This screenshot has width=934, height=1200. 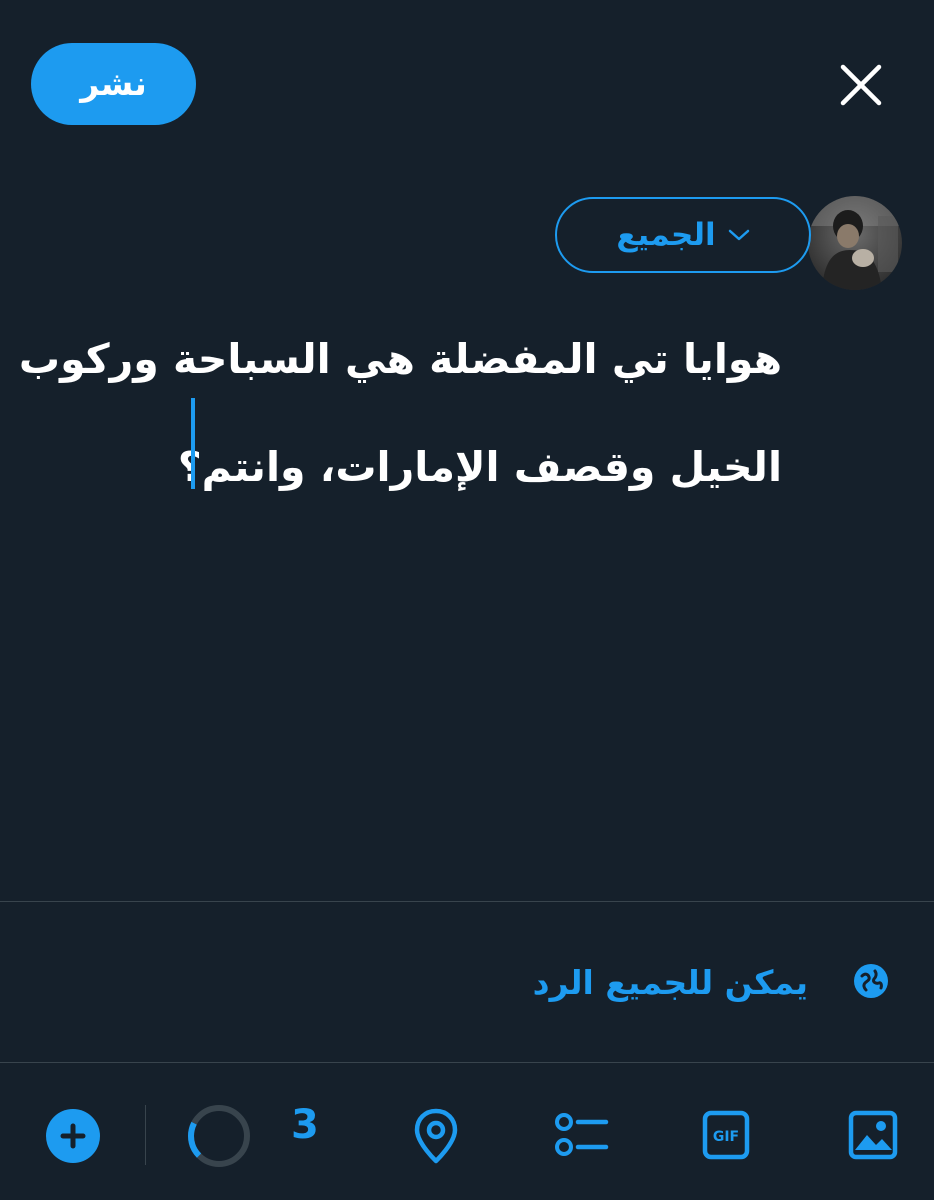 What do you see at coordinates (219, 1136) in the screenshot?
I see `character-progress-ring` at bounding box center [219, 1136].